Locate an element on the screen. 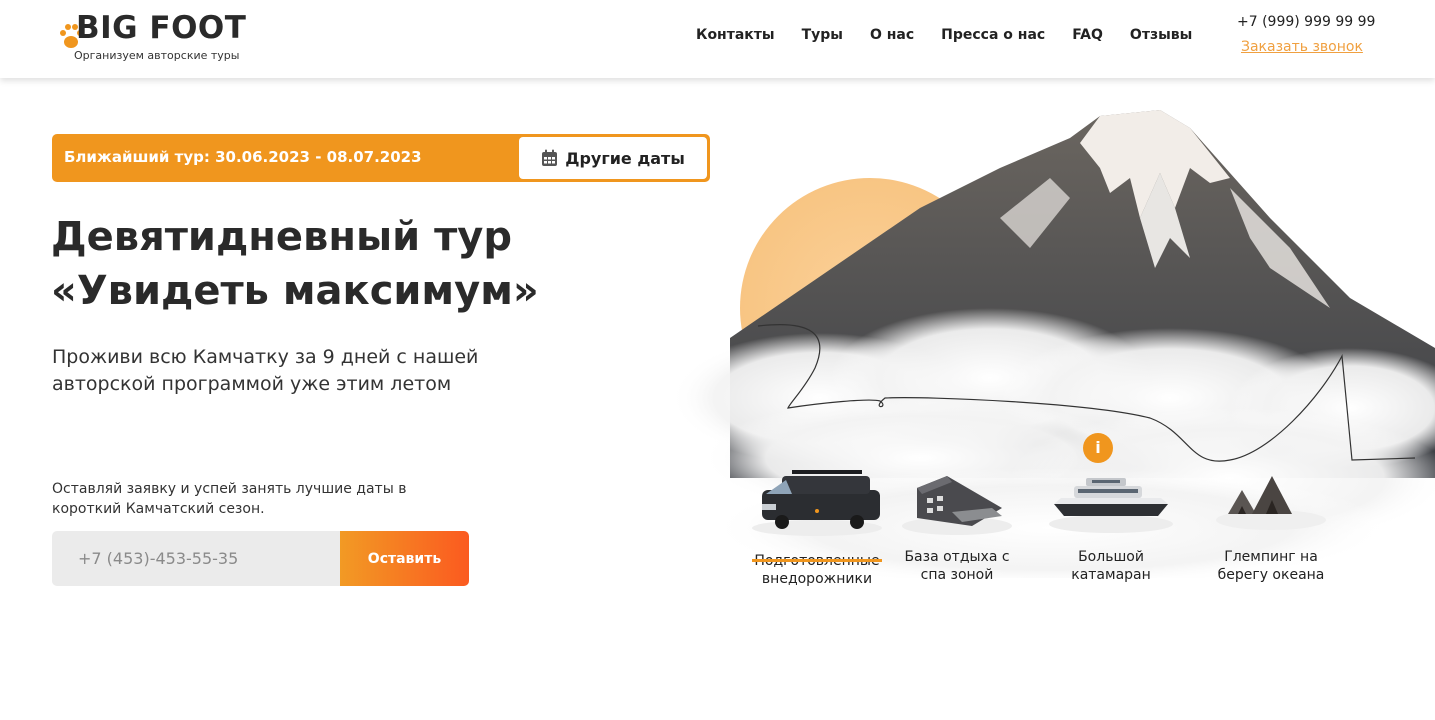 This screenshot has width=1435, height=720. submit-button: Оставить is located at coordinates (404, 558).